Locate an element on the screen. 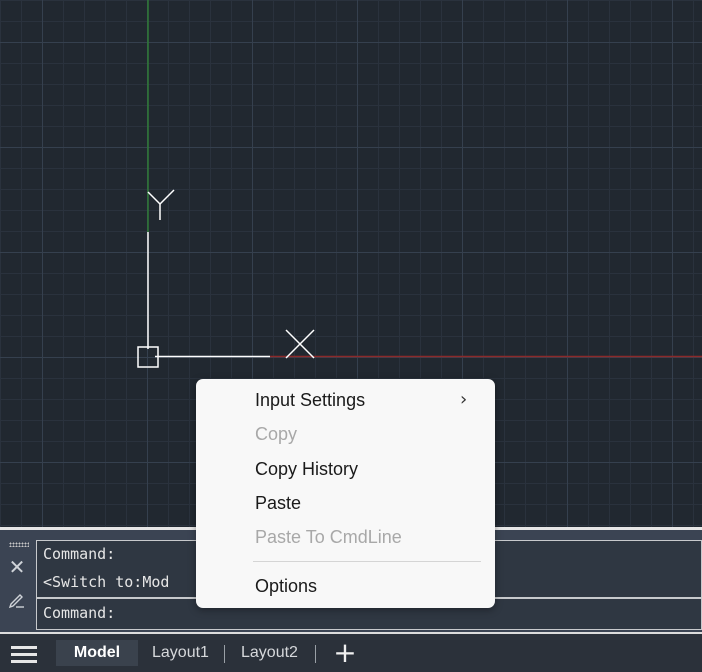 This screenshot has width=702, height=672. tab-layout1: Layout1 is located at coordinates (180, 653).